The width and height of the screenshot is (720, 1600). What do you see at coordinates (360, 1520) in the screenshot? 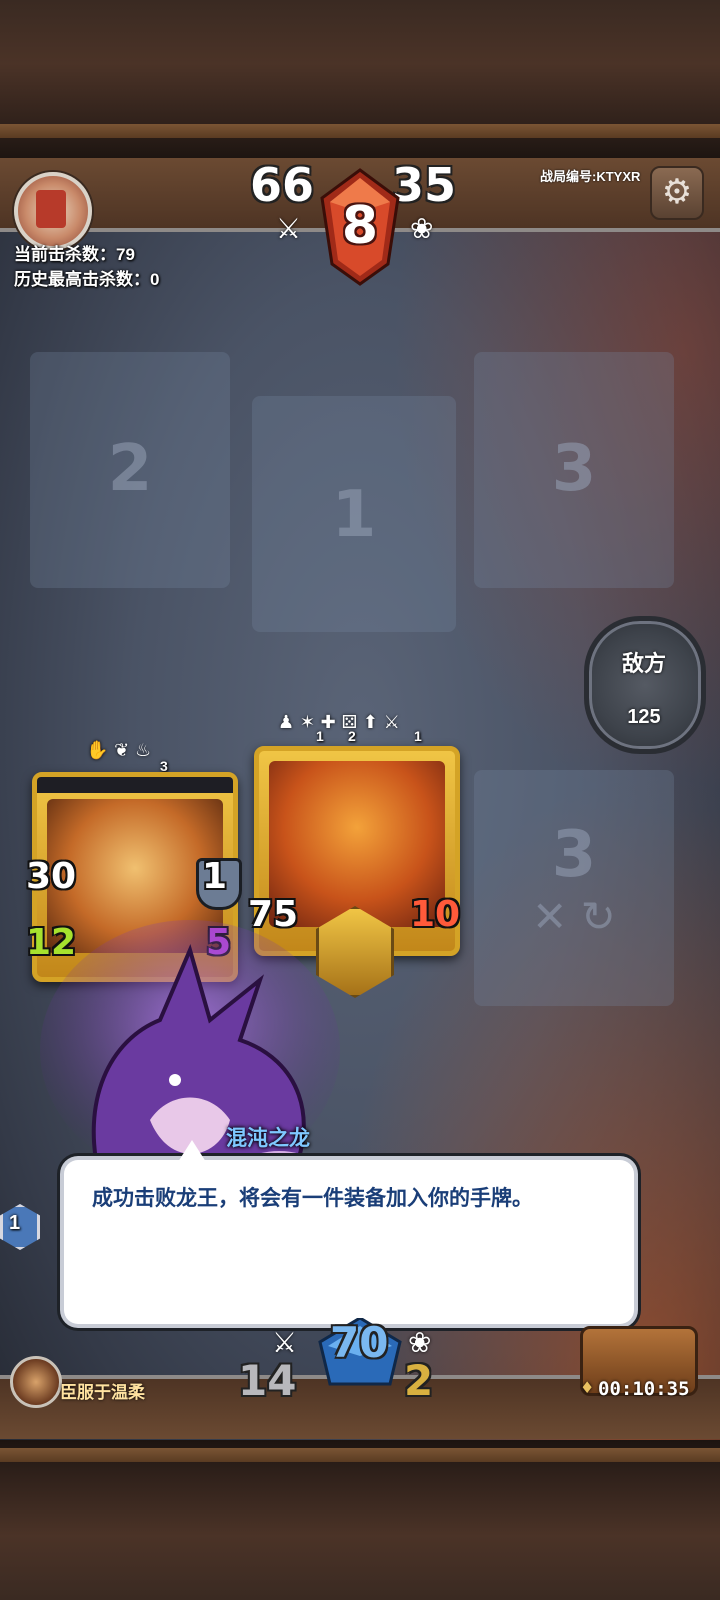
I see `bottom-wood-frame` at bounding box center [360, 1520].